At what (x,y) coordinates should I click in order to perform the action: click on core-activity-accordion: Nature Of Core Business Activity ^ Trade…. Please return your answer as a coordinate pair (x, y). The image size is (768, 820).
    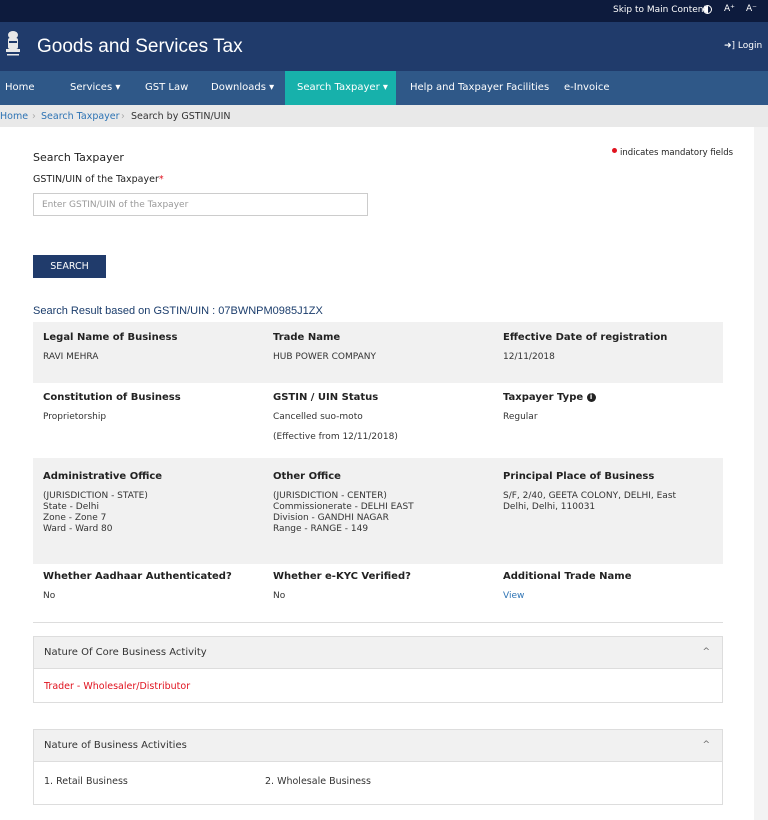
    Looking at the image, I should click on (378, 669).